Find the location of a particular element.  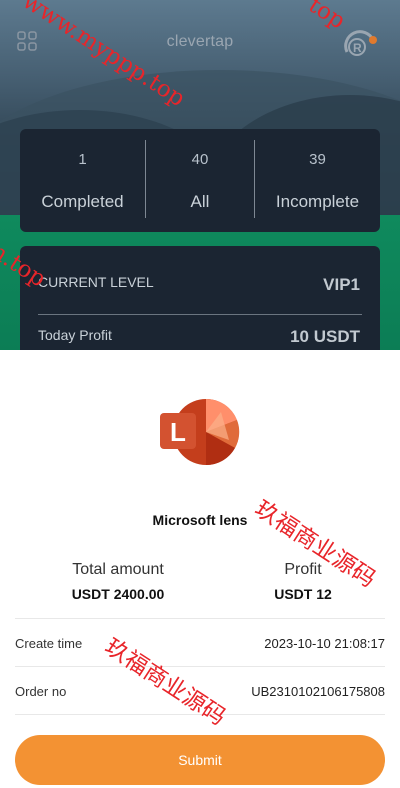

level-card: CURRENT LEVEL VIP1 Today Profit 10 USDT is located at coordinates (200, 298).